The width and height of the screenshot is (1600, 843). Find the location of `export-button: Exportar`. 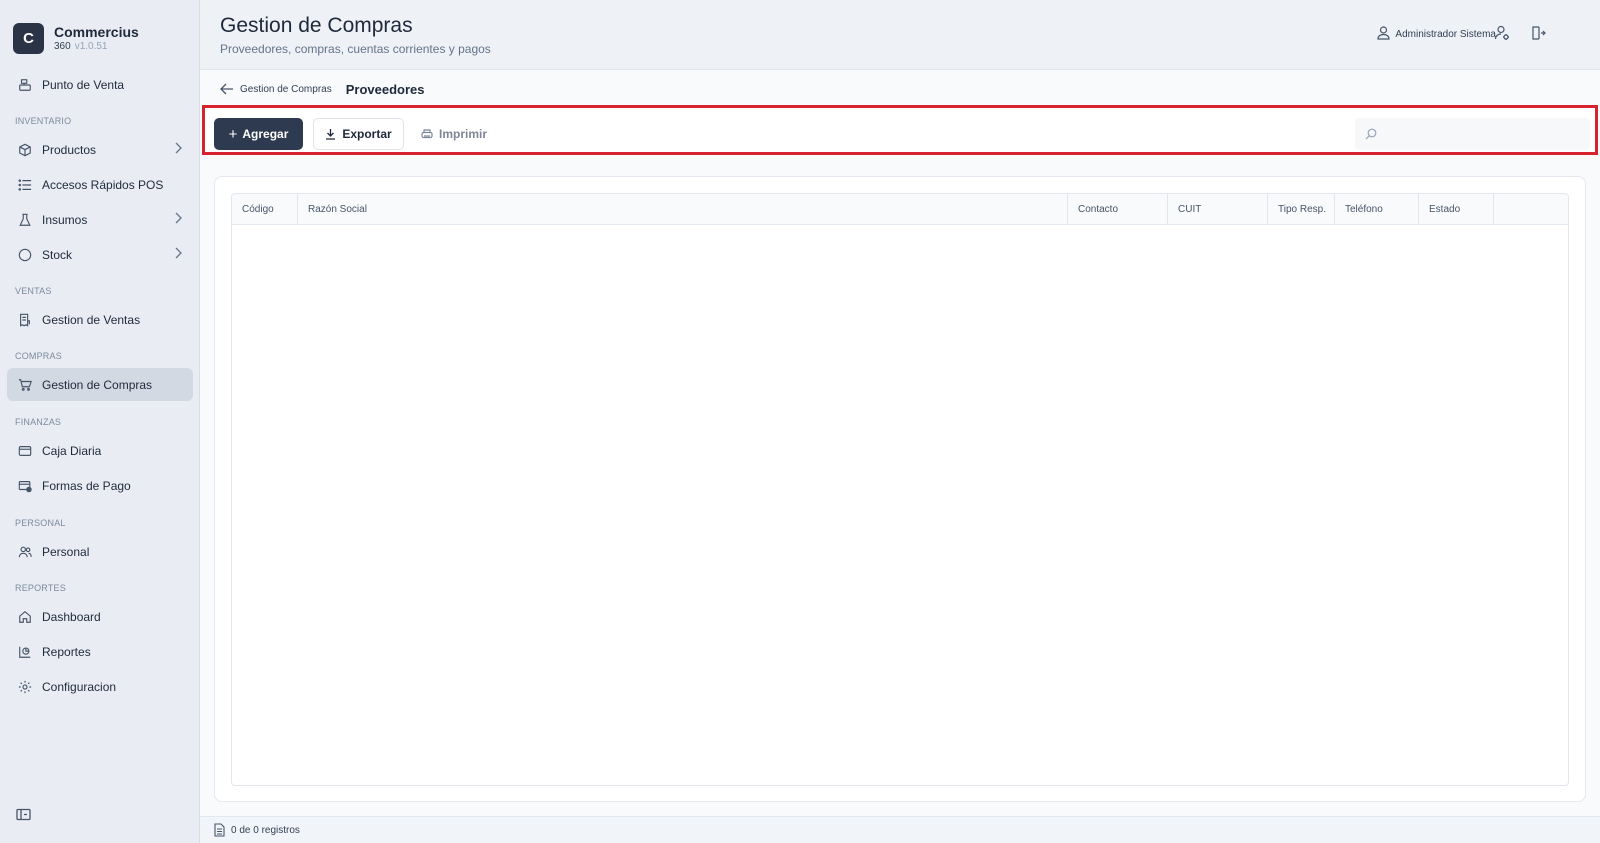

export-button: Exportar is located at coordinates (358, 134).